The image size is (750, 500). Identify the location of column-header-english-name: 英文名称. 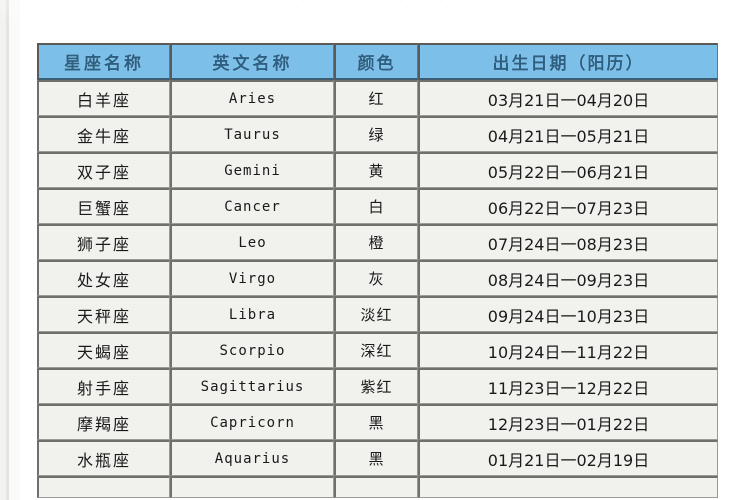
(252, 61).